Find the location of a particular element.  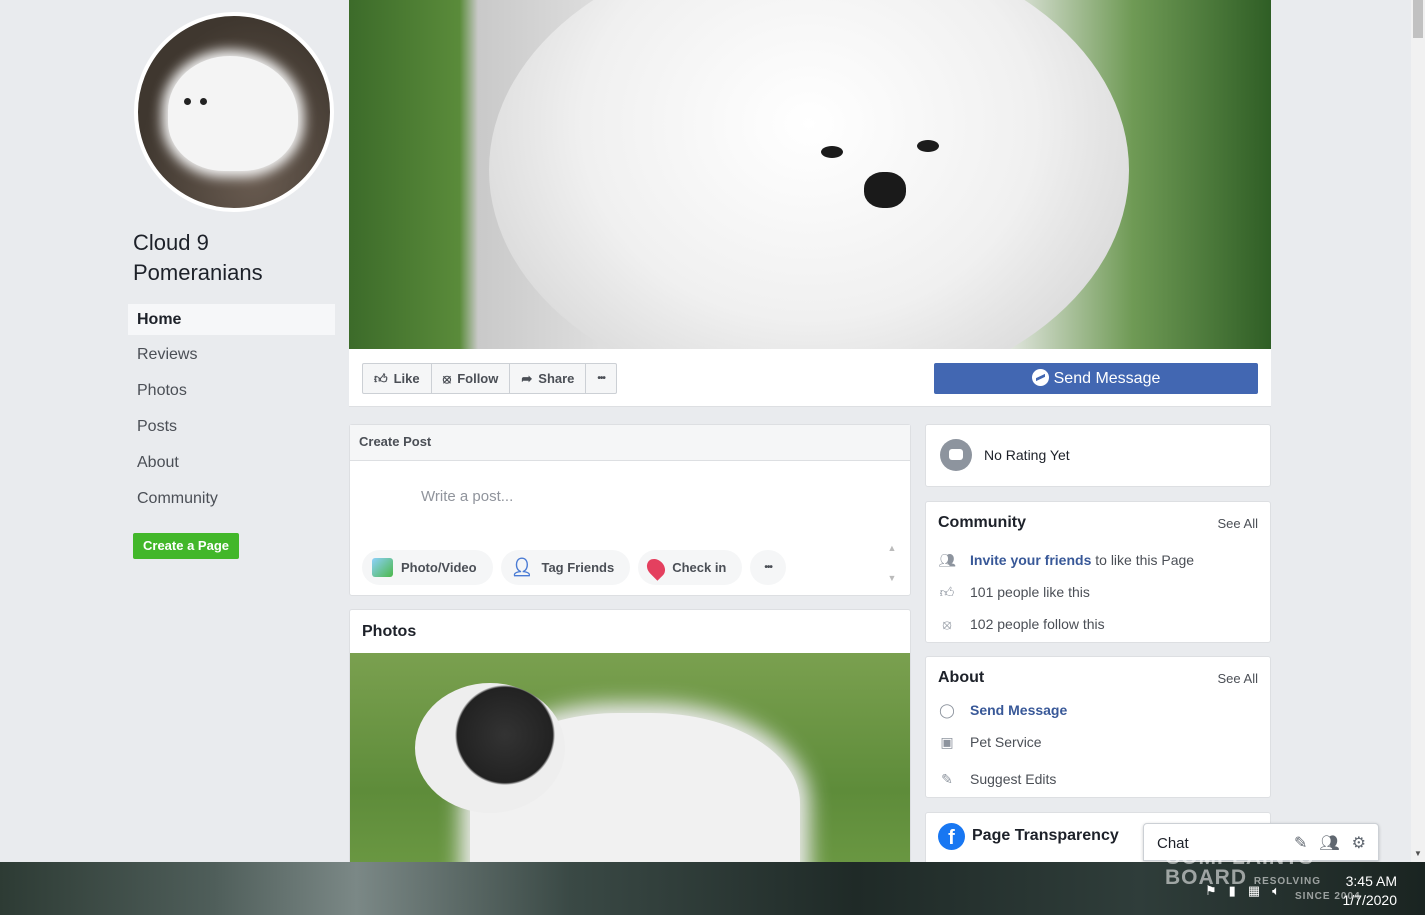

about-send-message-row: ◯ Send Message is located at coordinates (1002, 710).